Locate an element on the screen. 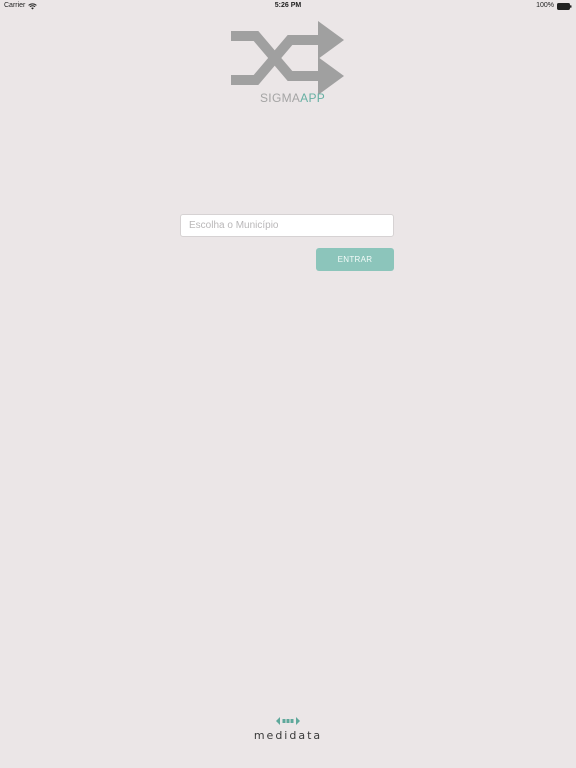 This screenshot has width=576, height=768. medidata-mark-icon is located at coordinates (288, 721).